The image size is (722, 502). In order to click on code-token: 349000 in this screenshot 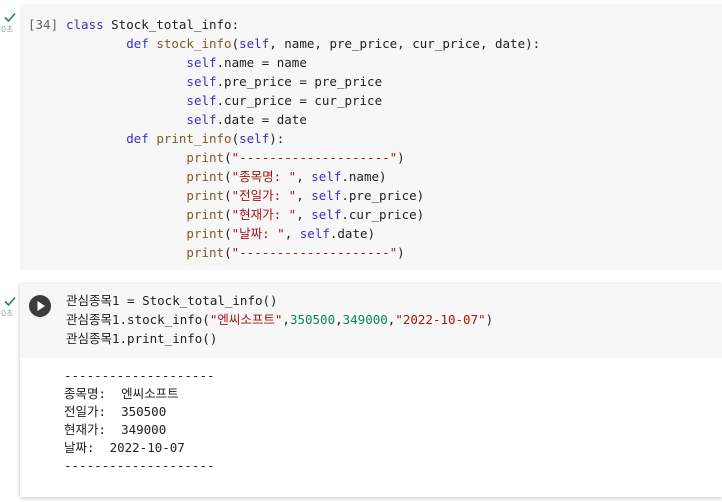, I will do `click(365, 319)`.